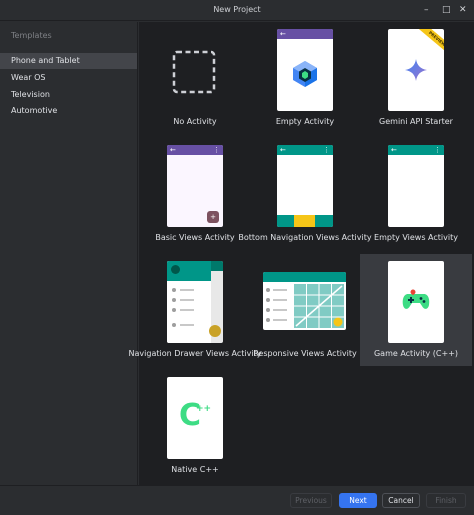 This screenshot has height=515, width=474. I want to click on dialog-footer: Previous Next Cancel Finish, so click(237, 500).